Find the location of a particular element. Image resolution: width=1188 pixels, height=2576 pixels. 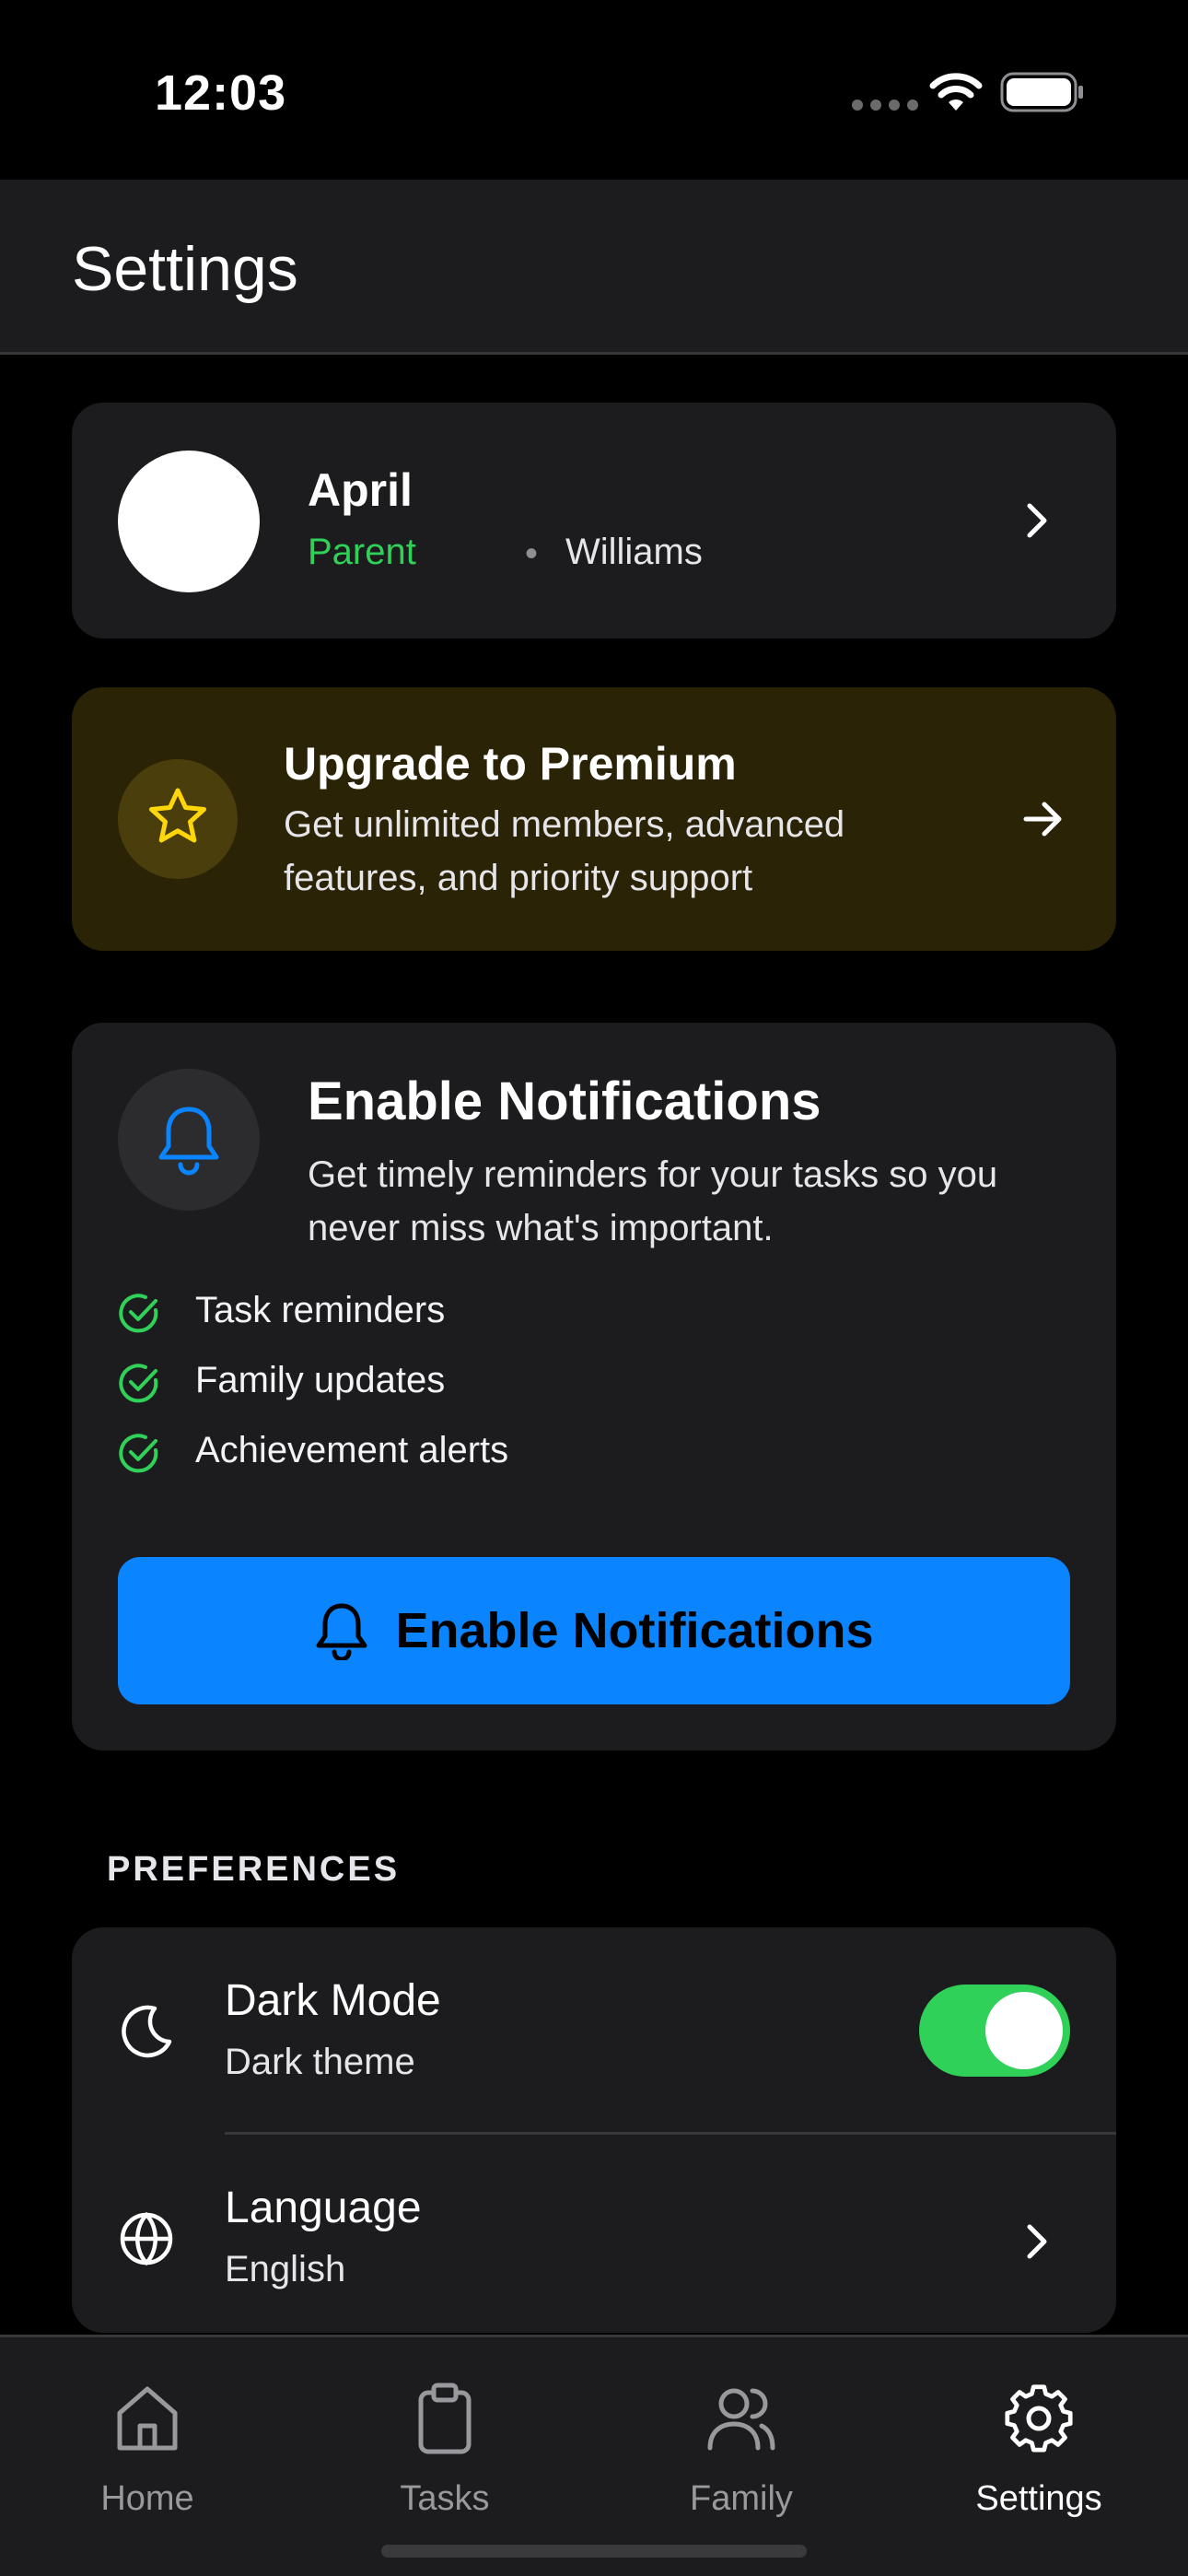

language-row: Language English is located at coordinates (594, 2238).